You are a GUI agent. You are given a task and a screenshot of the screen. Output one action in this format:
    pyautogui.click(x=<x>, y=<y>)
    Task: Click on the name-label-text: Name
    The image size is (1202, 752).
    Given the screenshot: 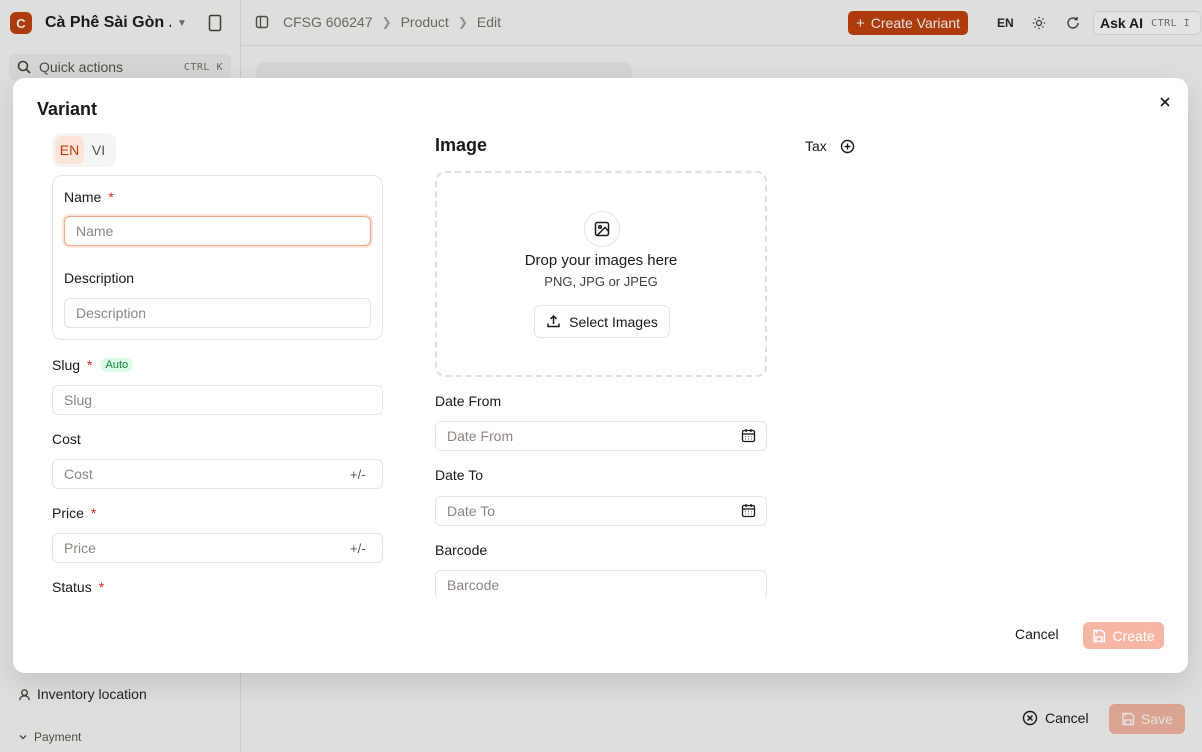 What is the action you would take?
    pyautogui.click(x=83, y=197)
    